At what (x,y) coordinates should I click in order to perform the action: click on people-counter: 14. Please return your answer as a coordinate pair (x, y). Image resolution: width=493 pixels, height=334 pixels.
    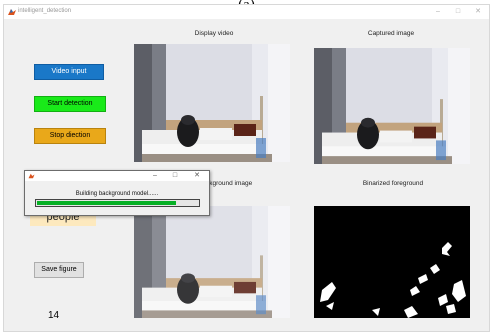
    Looking at the image, I should click on (54, 315).